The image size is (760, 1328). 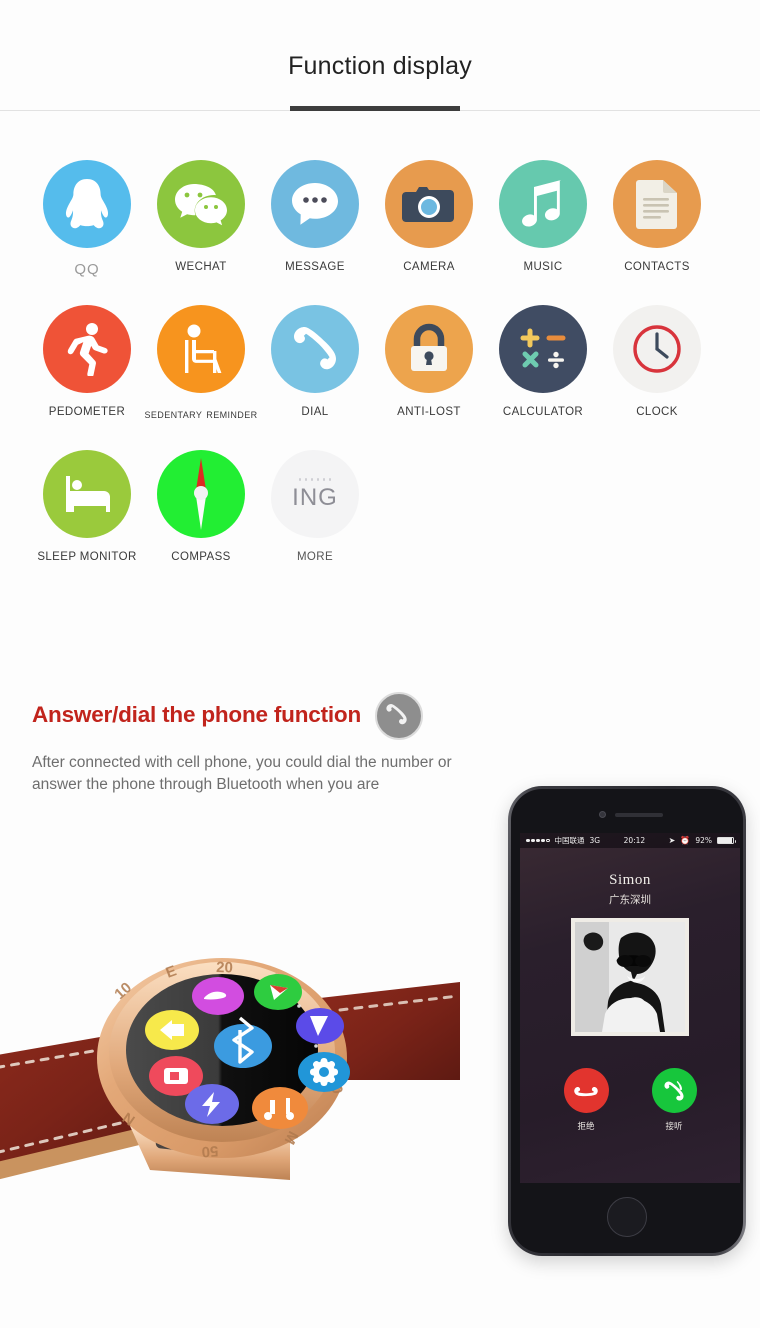 What do you see at coordinates (87, 269) in the screenshot?
I see `feature-label: QQ` at bounding box center [87, 269].